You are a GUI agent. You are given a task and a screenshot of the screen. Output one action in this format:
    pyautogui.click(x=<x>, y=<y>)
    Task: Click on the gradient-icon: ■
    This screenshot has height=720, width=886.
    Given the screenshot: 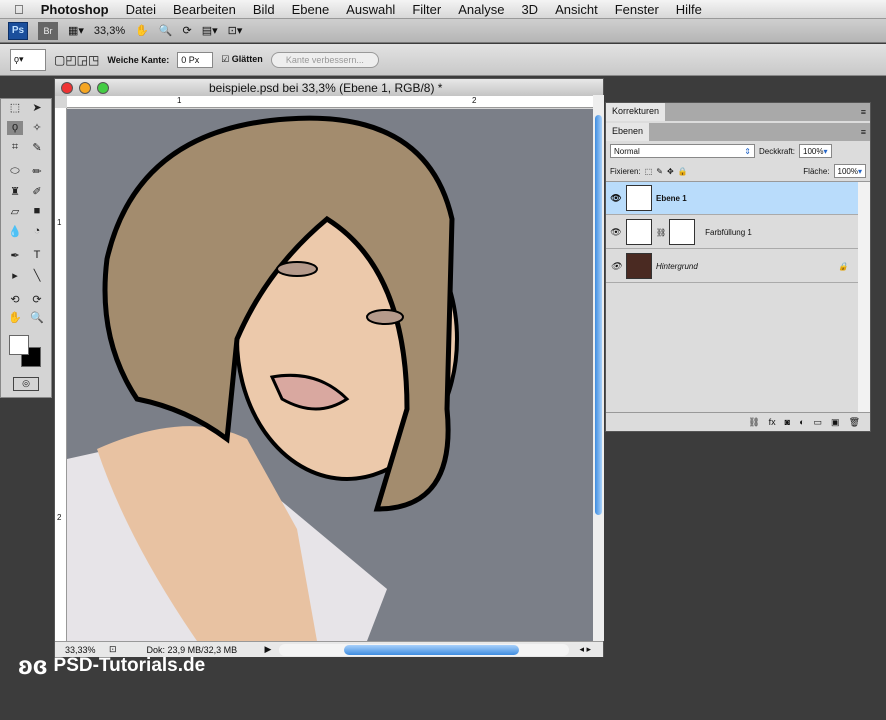 What is the action you would take?
    pyautogui.click(x=37, y=212)
    